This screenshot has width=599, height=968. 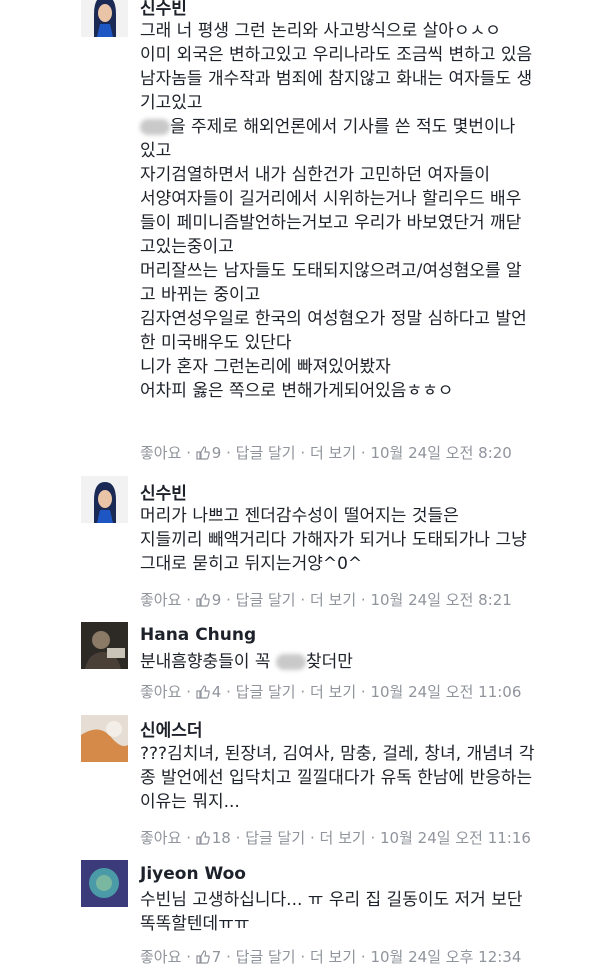 I want to click on comment-line-text: 을 주제로 해외언론에서 기사를 쓴 적도 몇번이나, so click(x=343, y=127).